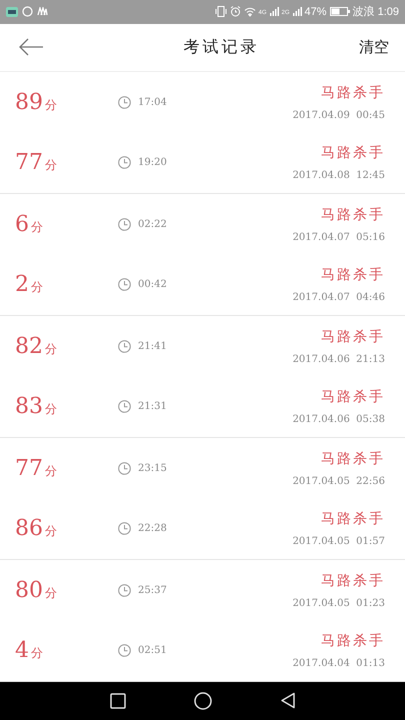 This screenshot has height=720, width=405. I want to click on score-text: 89 分, so click(36, 102).